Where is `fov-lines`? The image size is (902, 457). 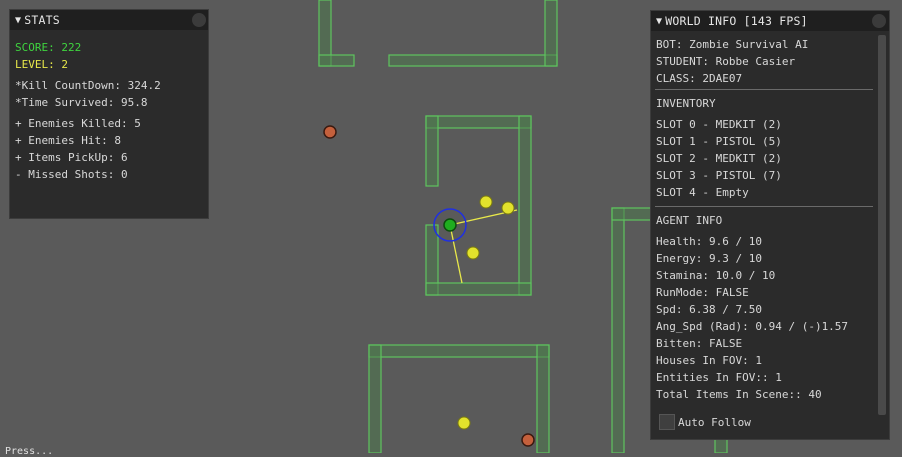
fov-lines is located at coordinates (483, 246).